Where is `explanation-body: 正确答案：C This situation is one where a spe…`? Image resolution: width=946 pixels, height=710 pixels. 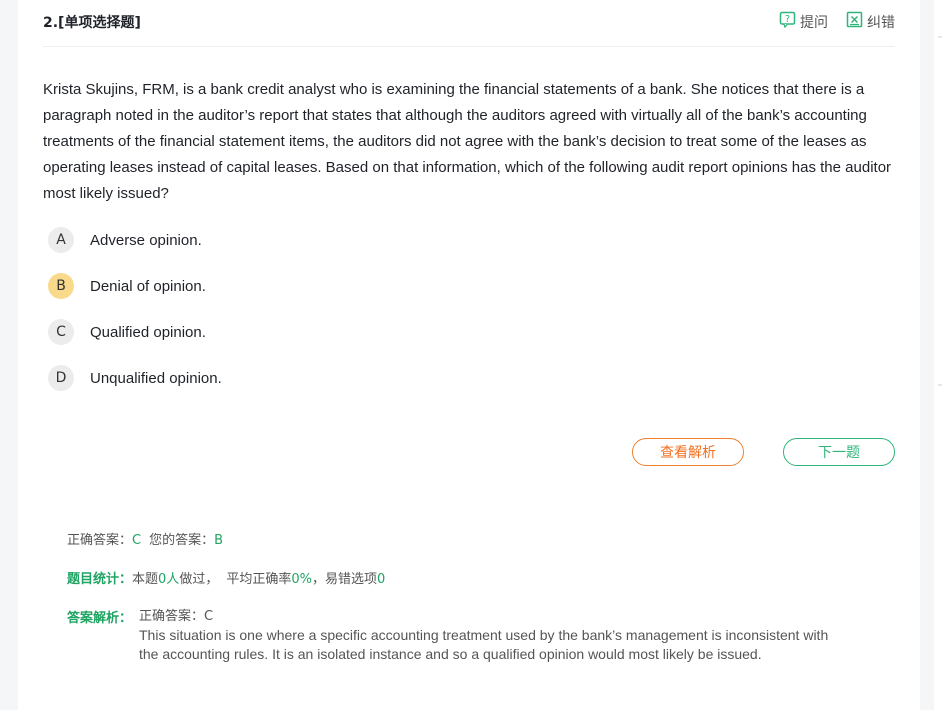
explanation-body: 正确答案：C This situation is one where a spe… is located at coordinates (489, 635).